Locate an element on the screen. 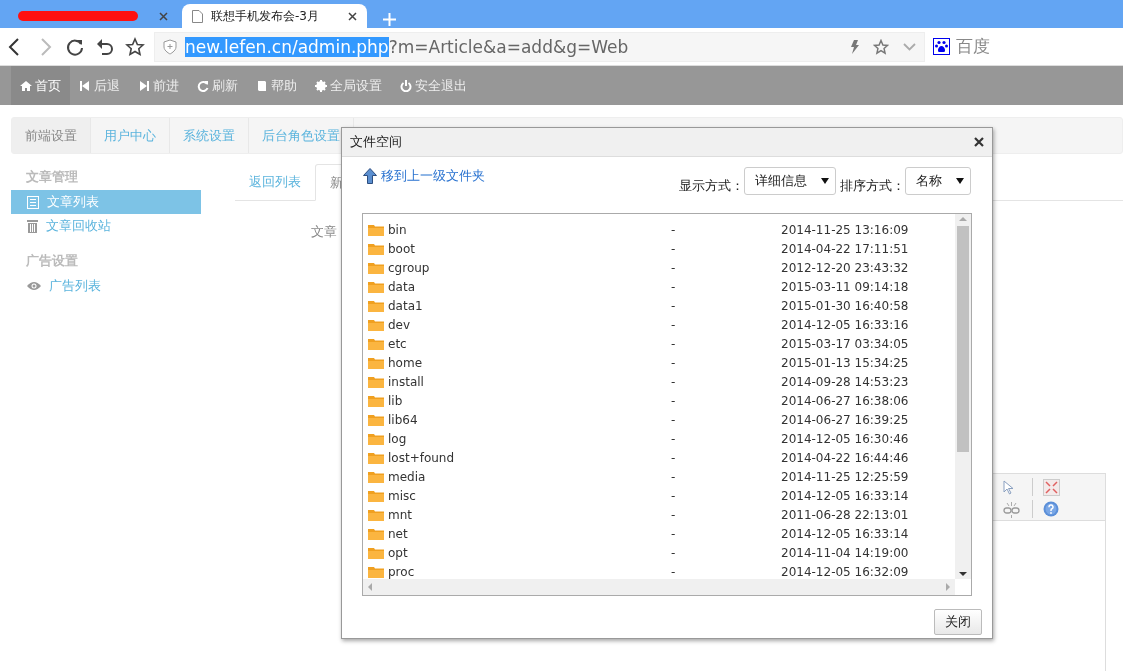 The image size is (1123, 671). file-date: 2014-11-04 14:19:00 is located at coordinates (845, 552).